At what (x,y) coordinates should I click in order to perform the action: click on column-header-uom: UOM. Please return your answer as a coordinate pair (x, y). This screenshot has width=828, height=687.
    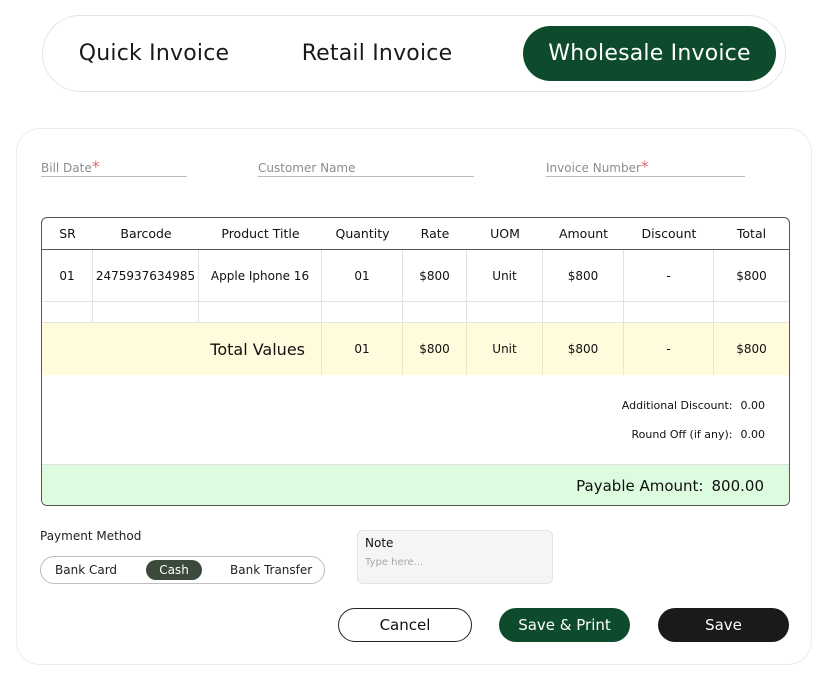
    Looking at the image, I should click on (505, 233).